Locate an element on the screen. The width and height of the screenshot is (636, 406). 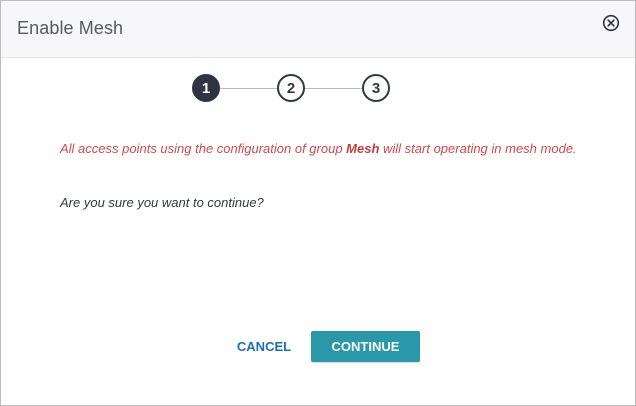
group-name: Mesh is located at coordinates (363, 148).